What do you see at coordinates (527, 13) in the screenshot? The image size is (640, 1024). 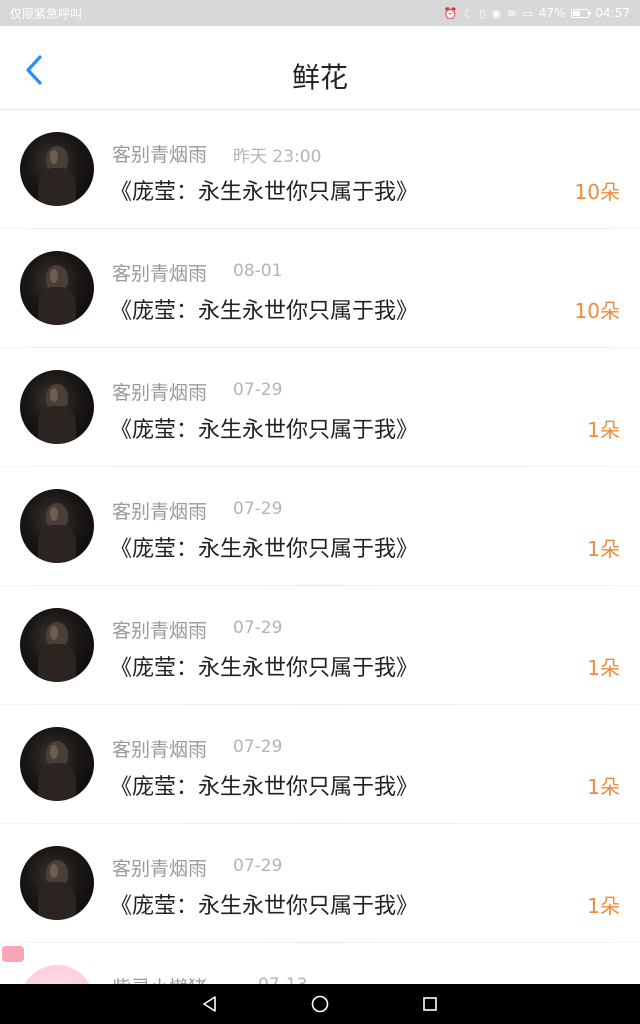 I see `sim-icon: ▭` at bounding box center [527, 13].